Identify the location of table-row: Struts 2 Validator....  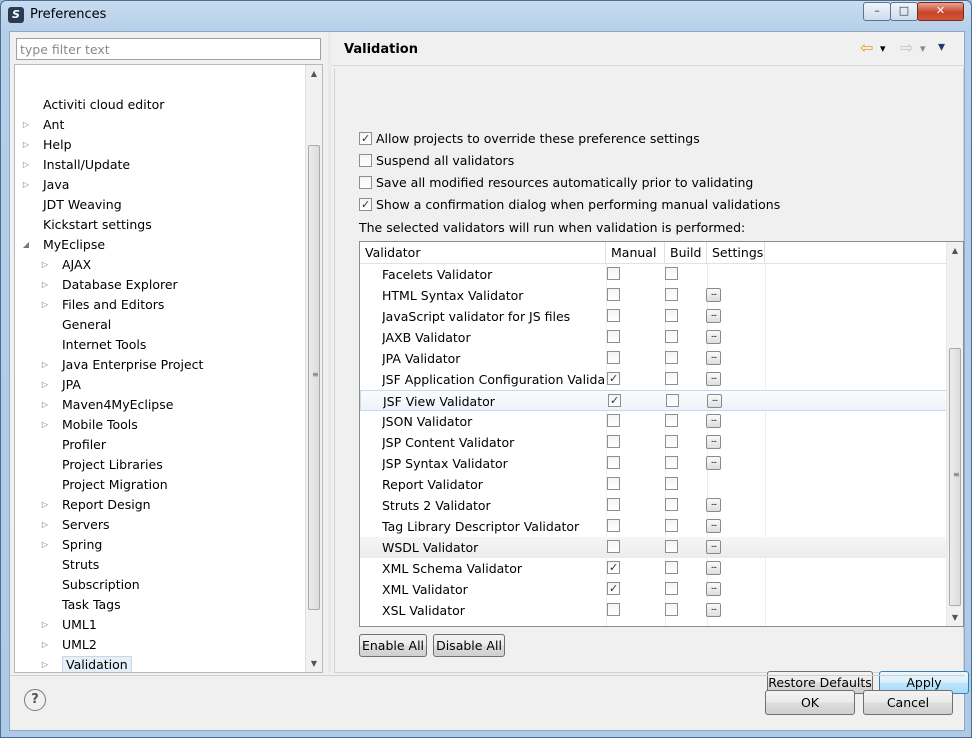
(653, 505).